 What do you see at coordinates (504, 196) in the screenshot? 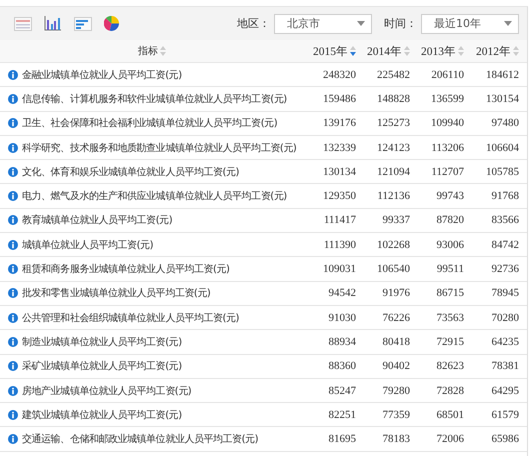
I see `table-cell-text: 91768` at bounding box center [504, 196].